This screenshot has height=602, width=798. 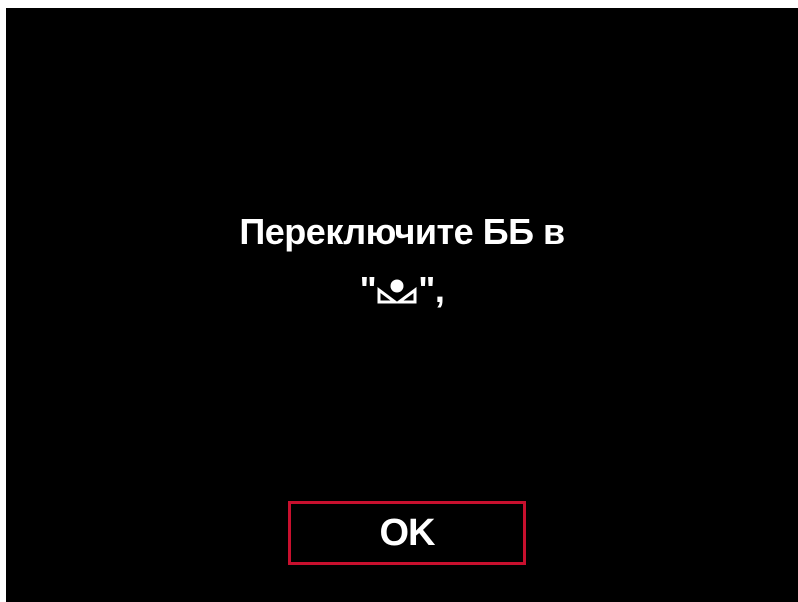 I want to click on message-line-1: Переключите ББ в, so click(x=402, y=231).